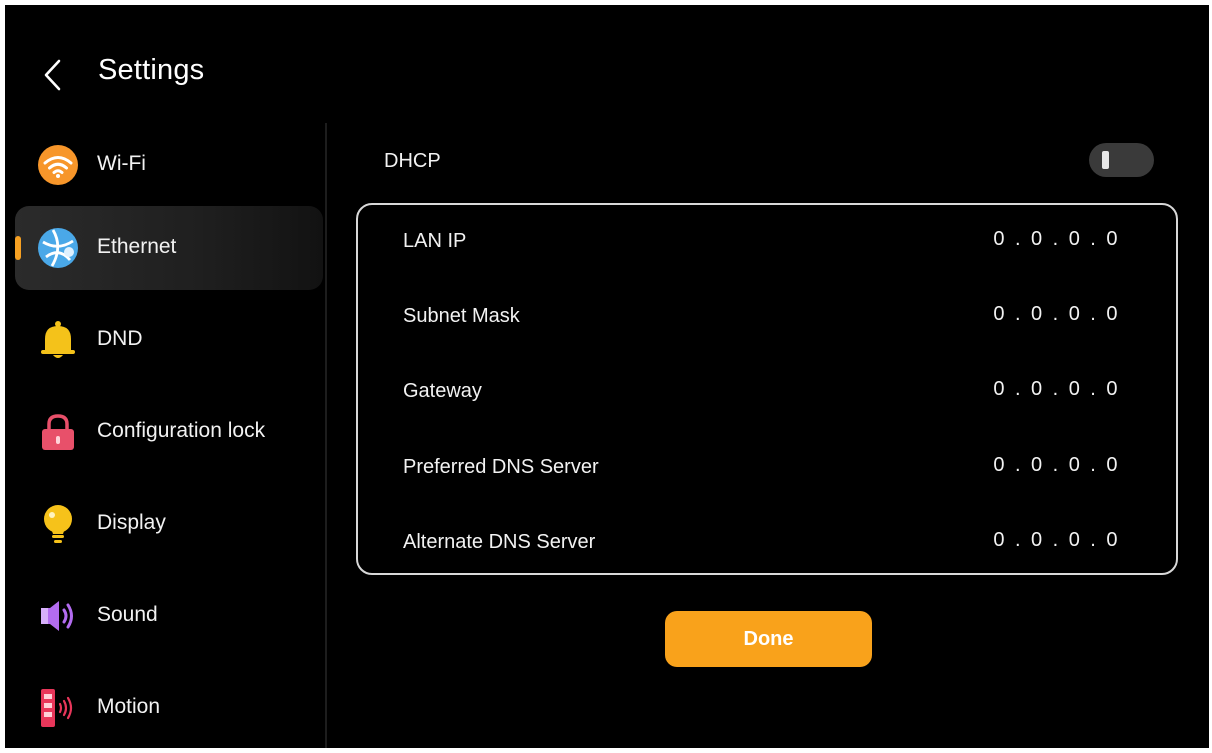  I want to click on preferred-dns-label: Preferred DNS Server, so click(501, 467).